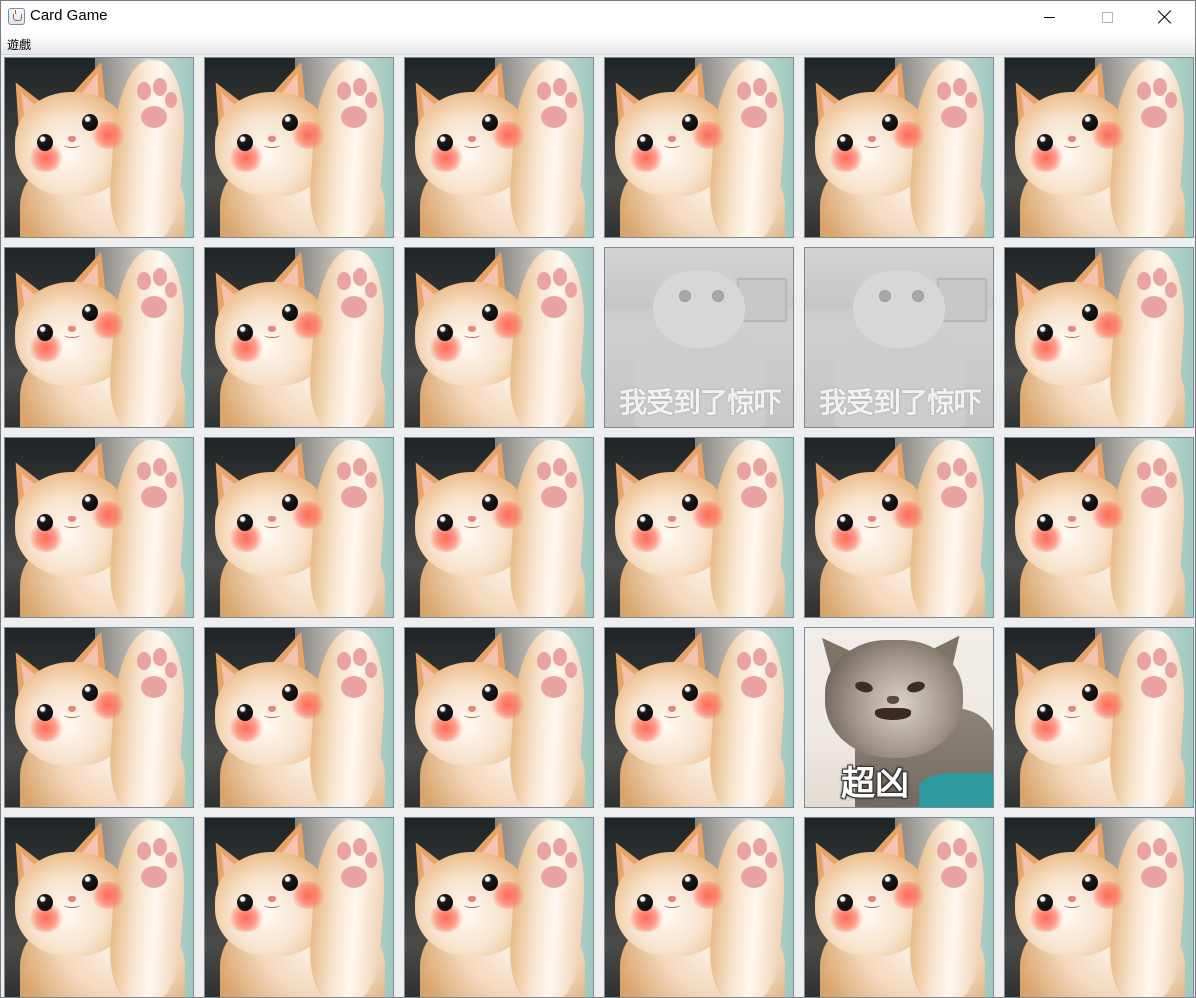  Describe the element at coordinates (598, 17) in the screenshot. I see `title-bar: Card Game` at that location.